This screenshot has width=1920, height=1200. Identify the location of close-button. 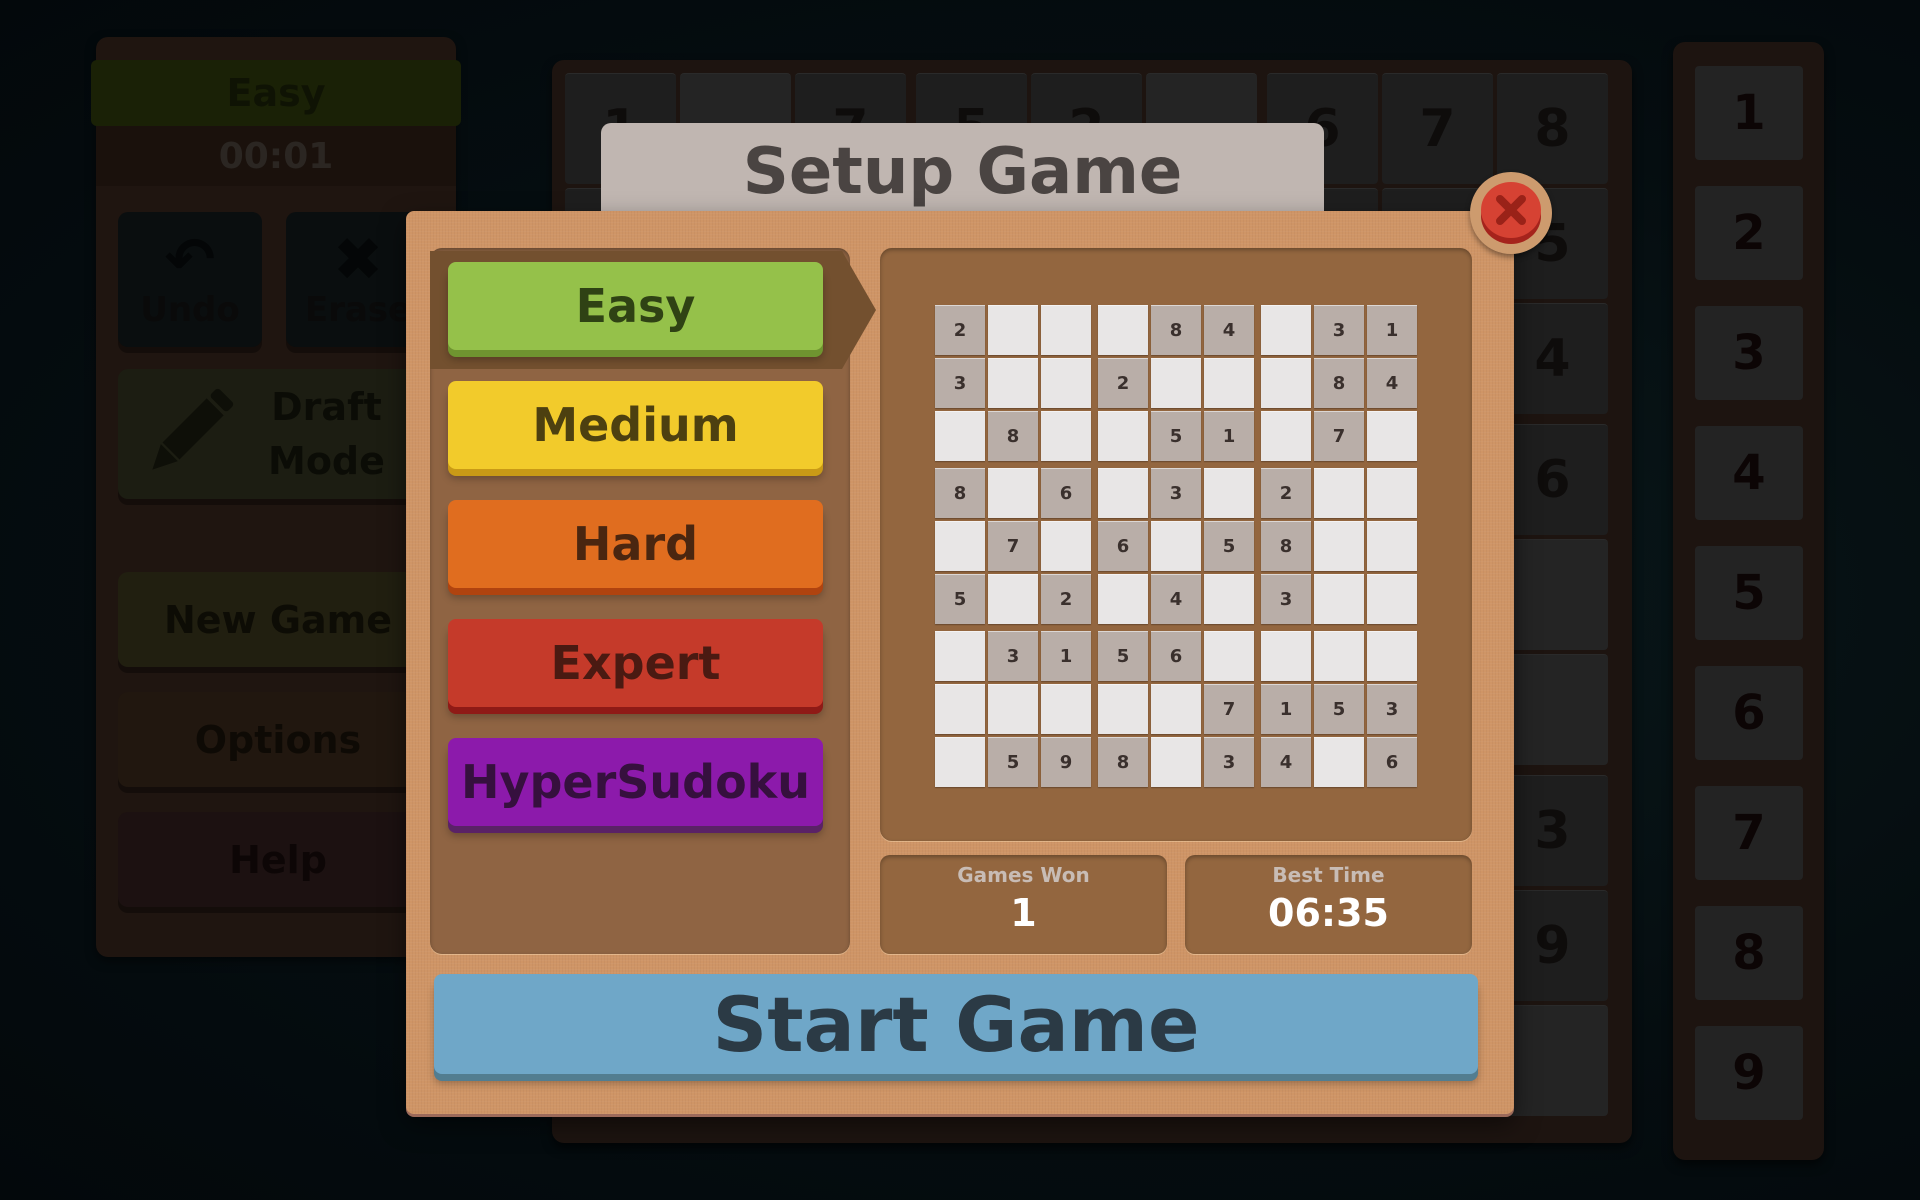
(1511, 213).